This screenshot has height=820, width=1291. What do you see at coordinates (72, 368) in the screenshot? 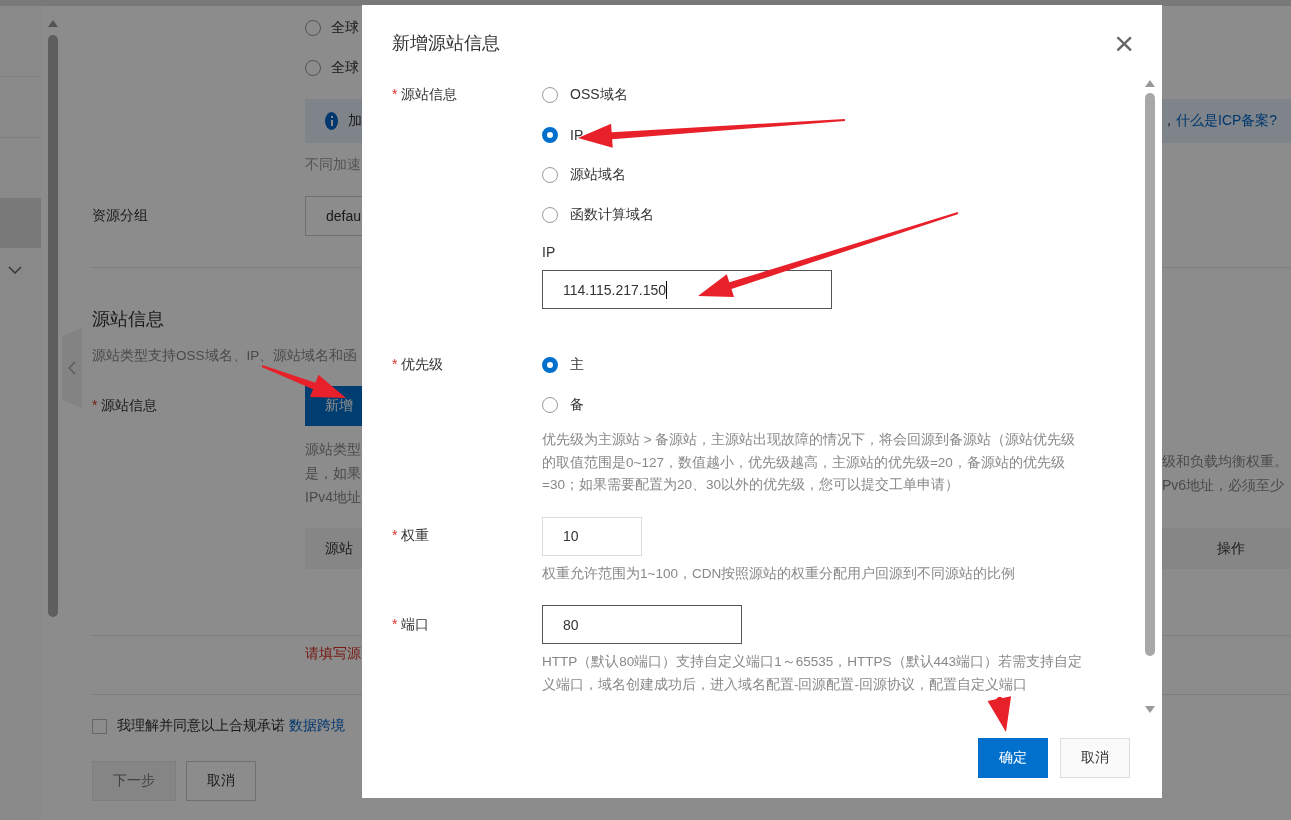
I see `chevron-left-icon` at bounding box center [72, 368].